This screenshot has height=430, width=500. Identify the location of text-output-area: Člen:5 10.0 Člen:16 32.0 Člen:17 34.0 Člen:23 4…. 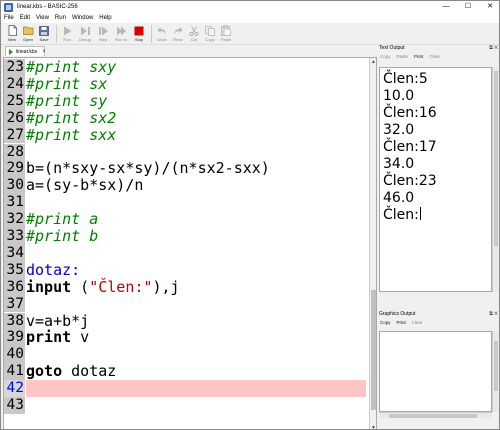
(435, 179).